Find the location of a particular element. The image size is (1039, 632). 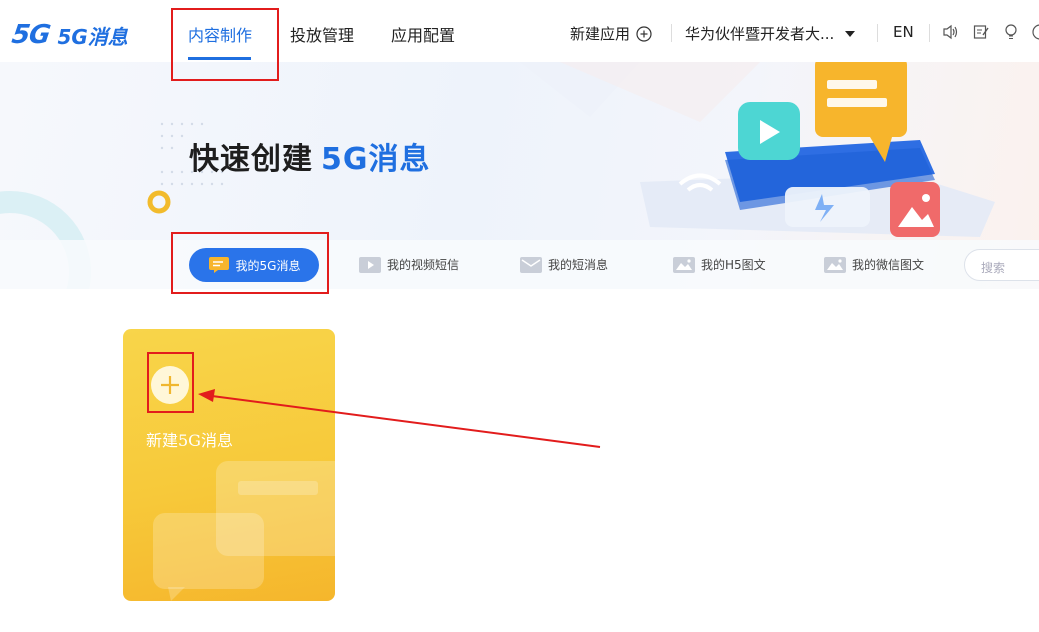

speaker-icon is located at coordinates (950, 32).